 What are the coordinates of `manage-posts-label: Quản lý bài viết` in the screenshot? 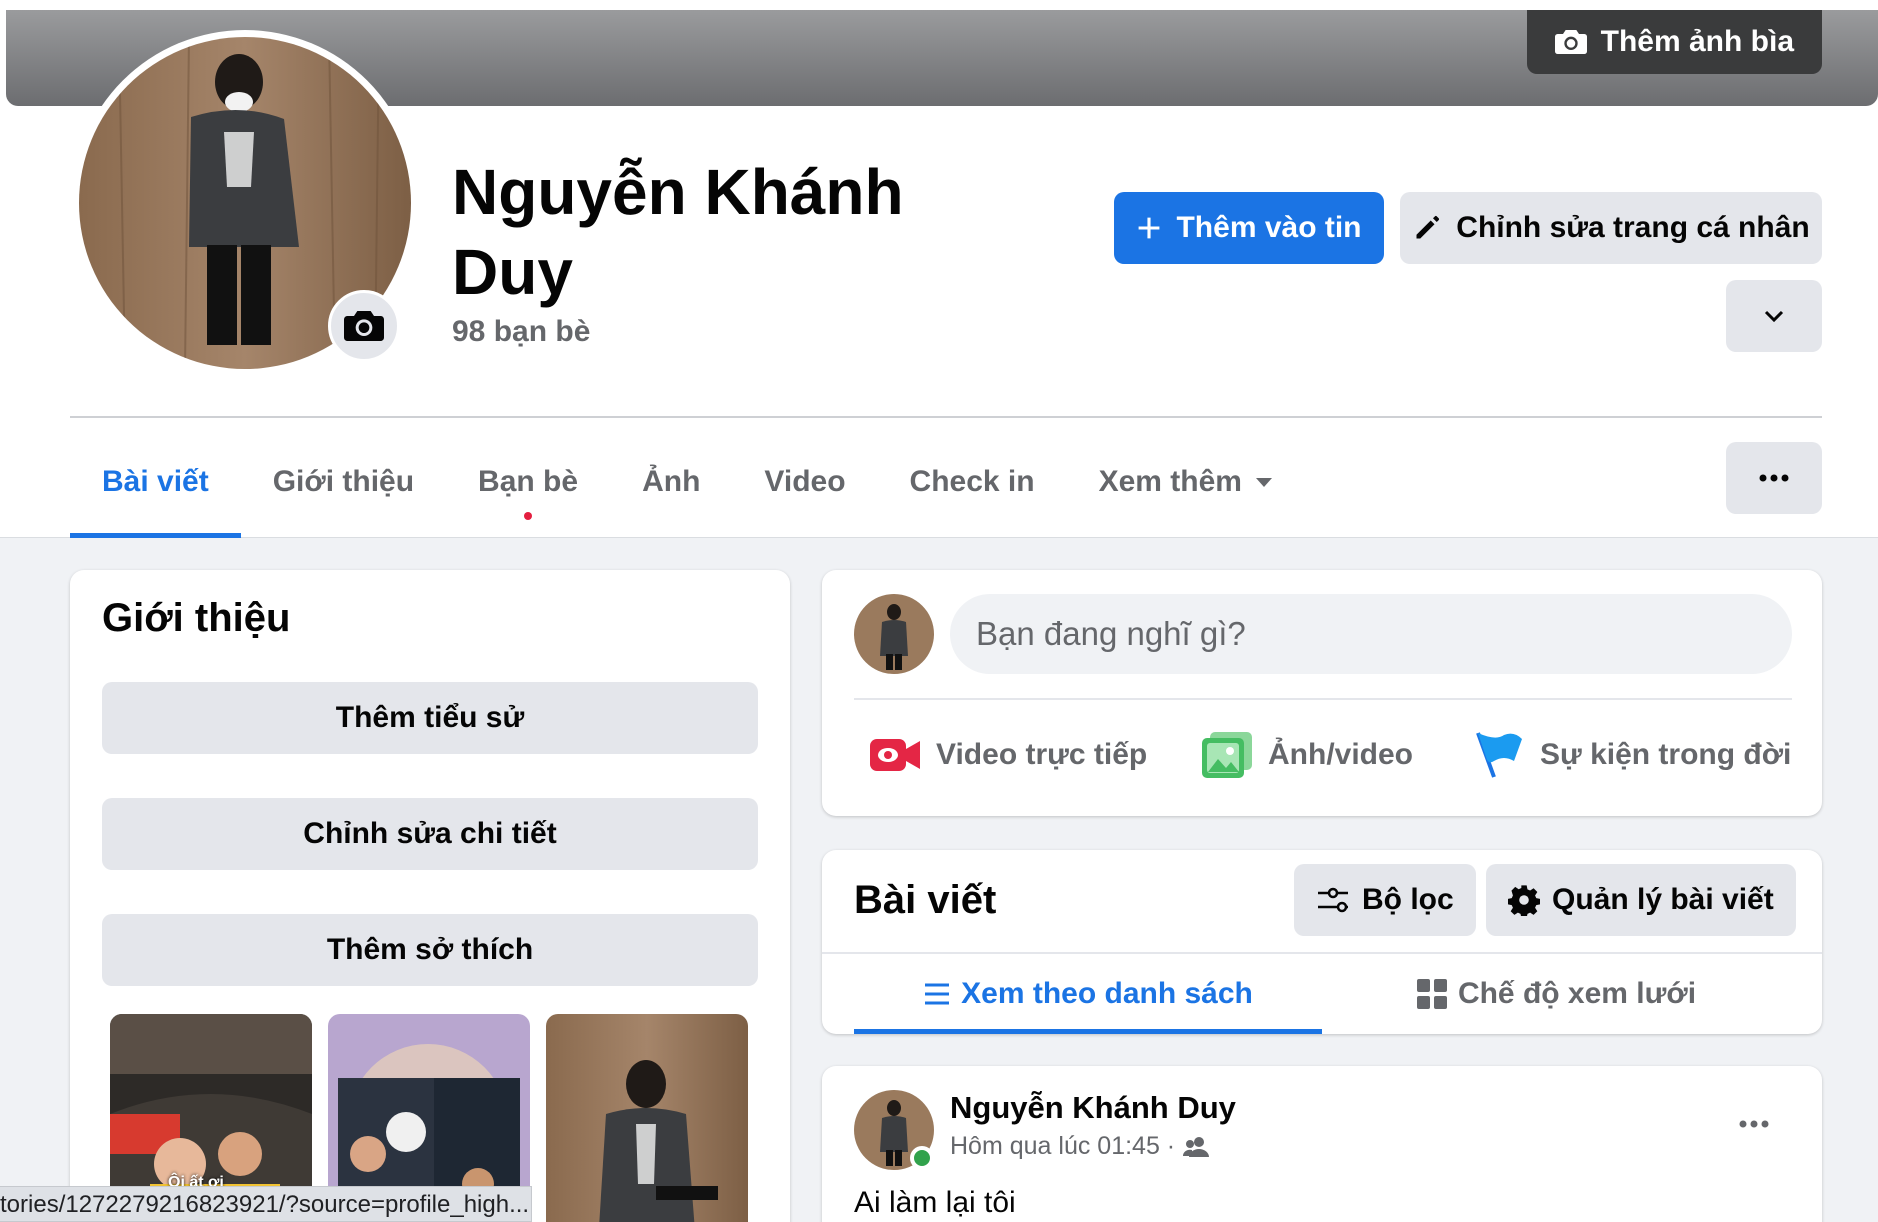 It's located at (1663, 899).